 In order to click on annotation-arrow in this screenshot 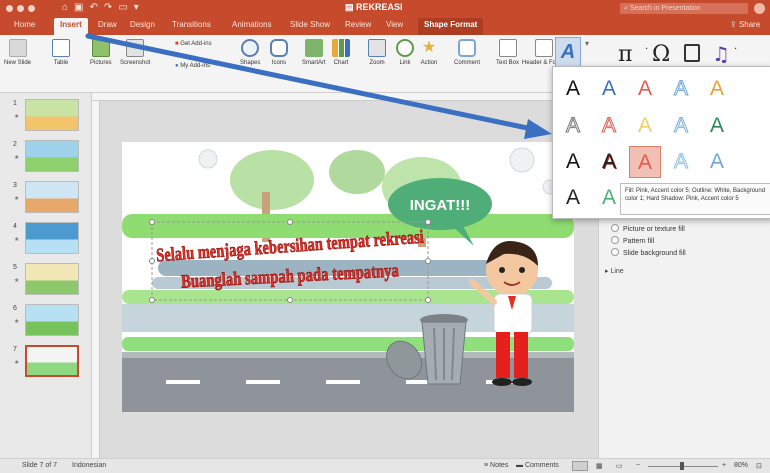, I will do `click(310, 82)`.